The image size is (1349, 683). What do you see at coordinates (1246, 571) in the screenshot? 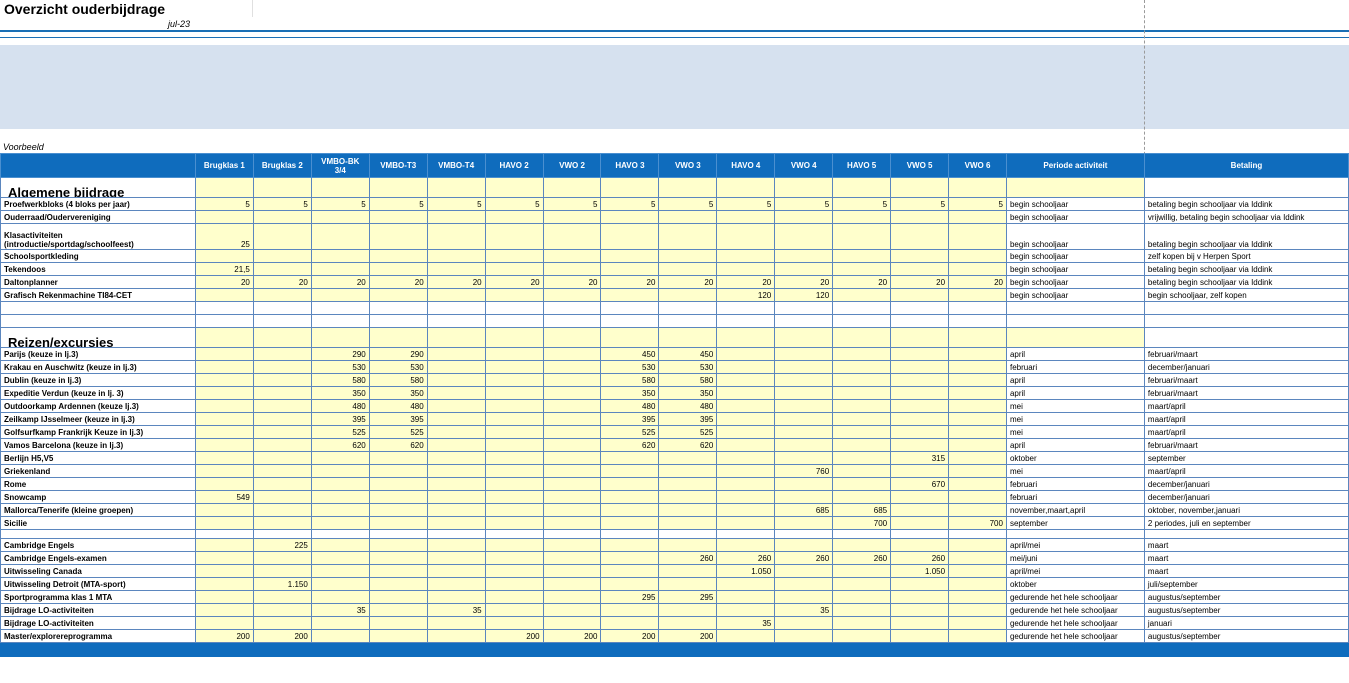
I see `betaling-cell: maart` at bounding box center [1246, 571].